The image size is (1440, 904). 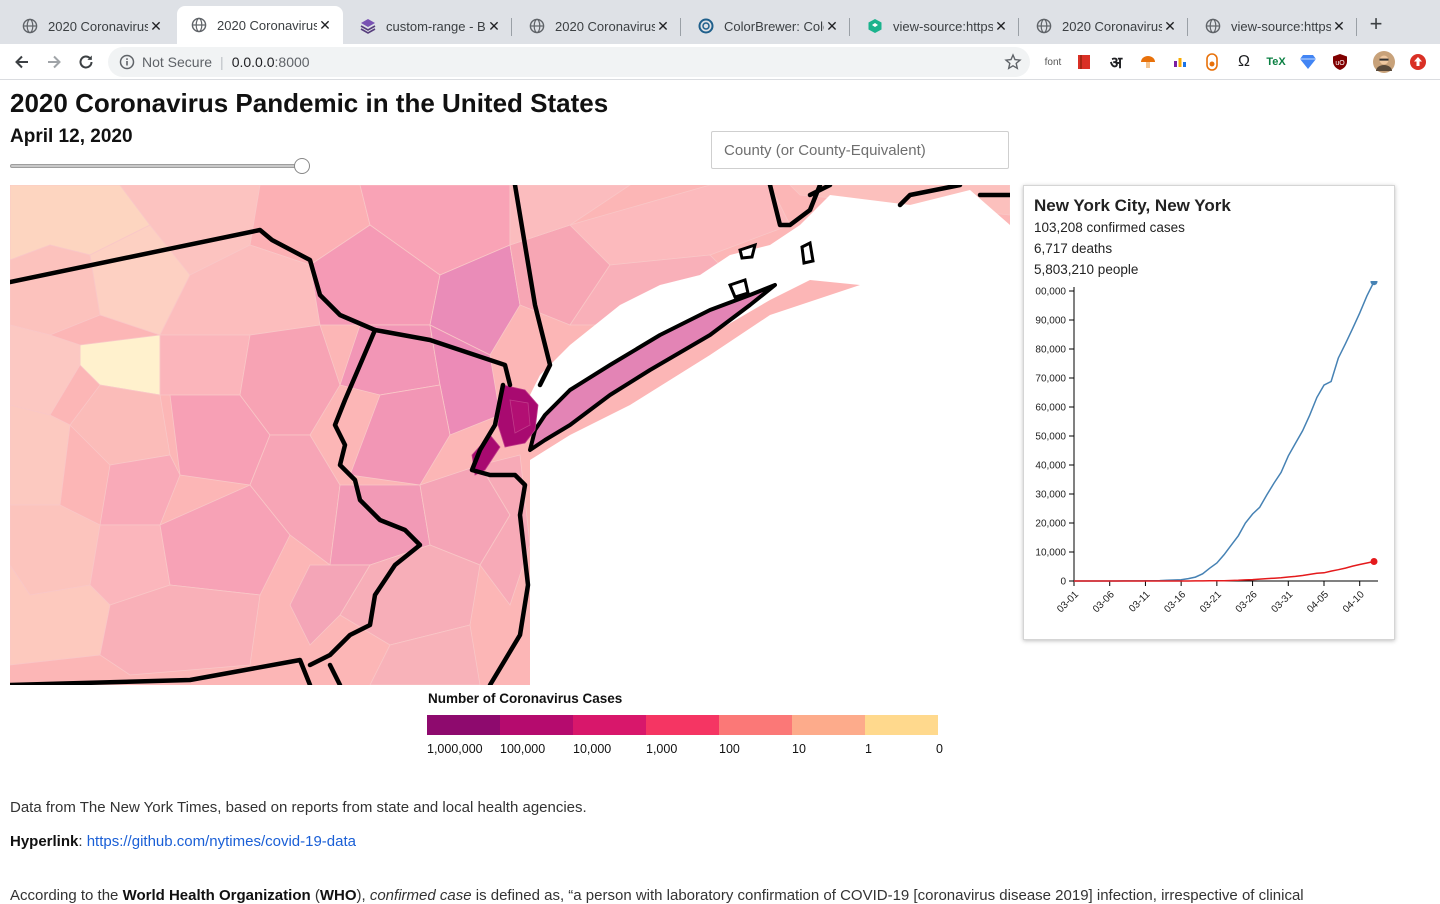 I want to click on address-bar: Not Secure | 0.0.0.0:8000, so click(x=569, y=62).